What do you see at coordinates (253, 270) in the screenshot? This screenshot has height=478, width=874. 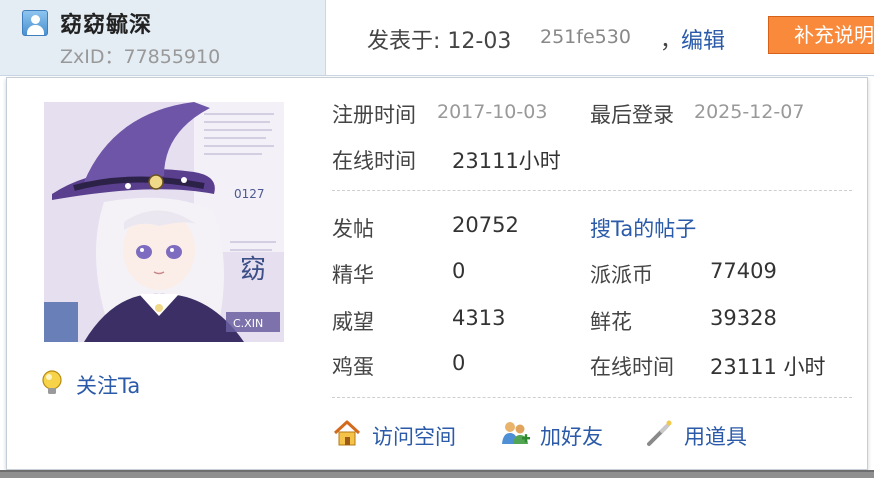 I see `avatar-glyph: 窈` at bounding box center [253, 270].